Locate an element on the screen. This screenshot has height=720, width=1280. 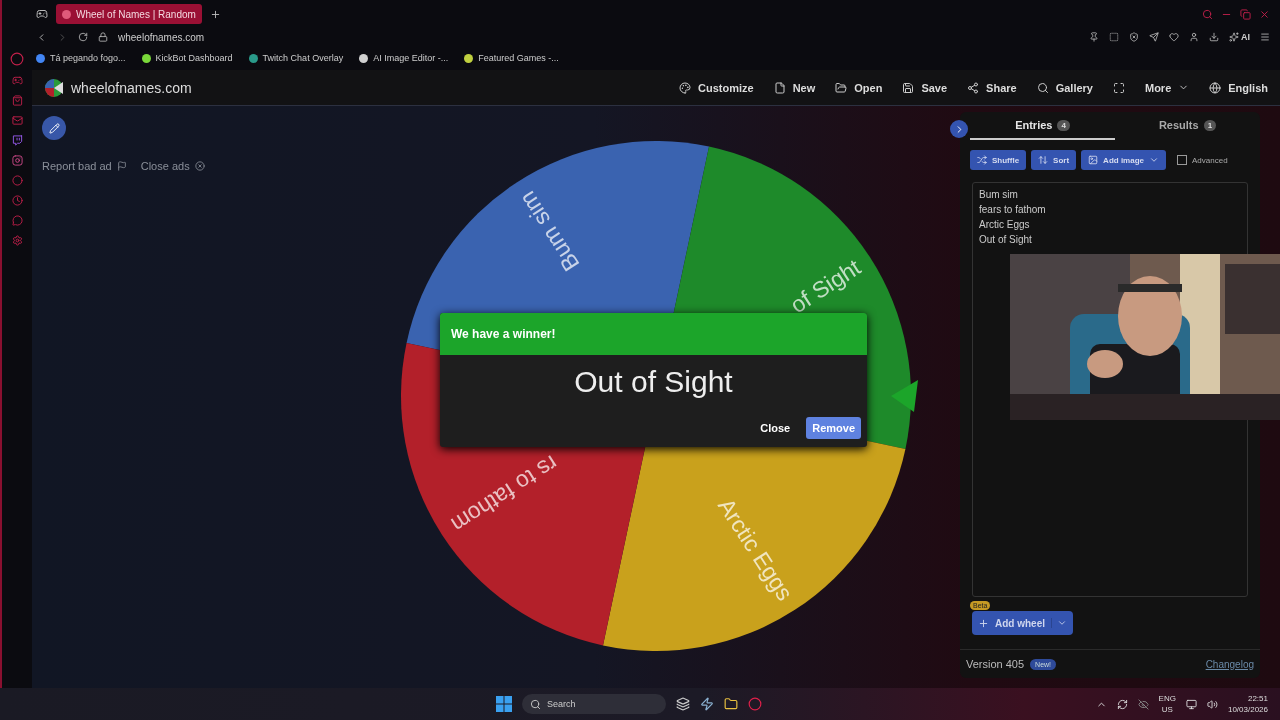
close-button: Close is located at coordinates (775, 428).